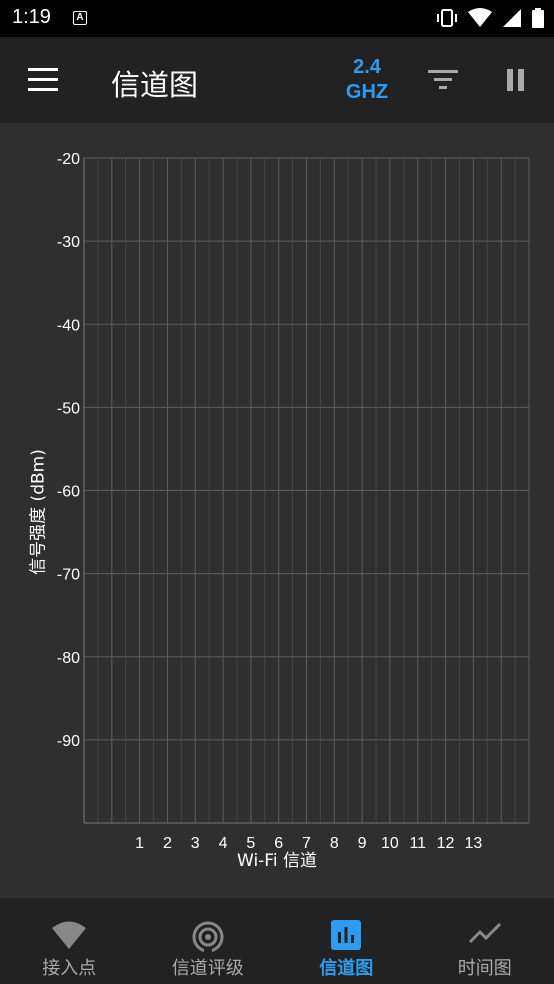 This screenshot has width=554, height=984. I want to click on cell-signal-icon, so click(512, 18).